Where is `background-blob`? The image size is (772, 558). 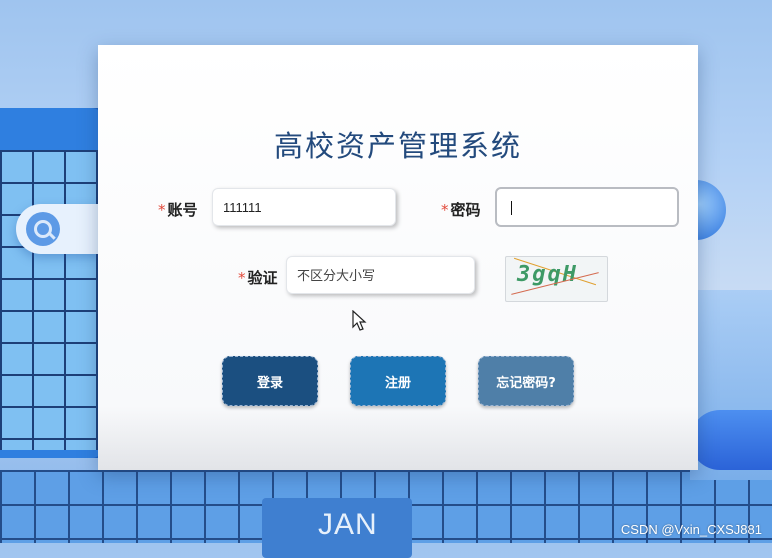
background-blob is located at coordinates (731, 440).